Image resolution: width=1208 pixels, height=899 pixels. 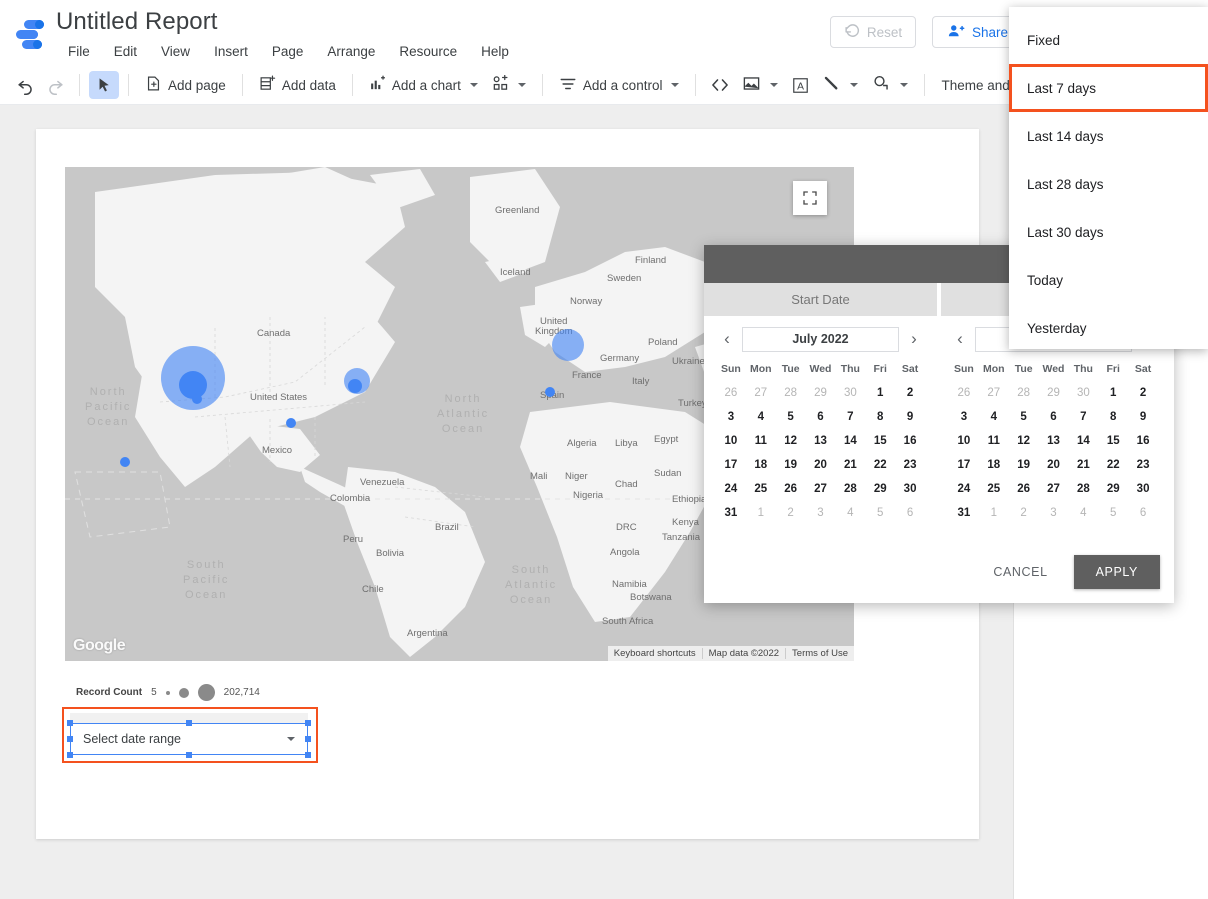 What do you see at coordinates (495, 51) in the screenshot?
I see `menu-help: Help` at bounding box center [495, 51].